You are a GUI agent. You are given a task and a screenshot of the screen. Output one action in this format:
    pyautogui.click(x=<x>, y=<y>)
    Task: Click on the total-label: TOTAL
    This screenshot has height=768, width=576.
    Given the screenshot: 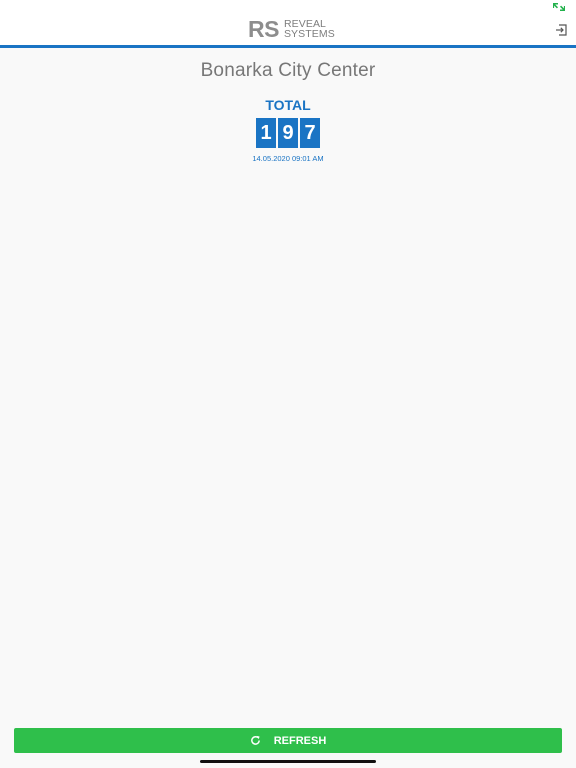 What is the action you would take?
    pyautogui.click(x=288, y=105)
    